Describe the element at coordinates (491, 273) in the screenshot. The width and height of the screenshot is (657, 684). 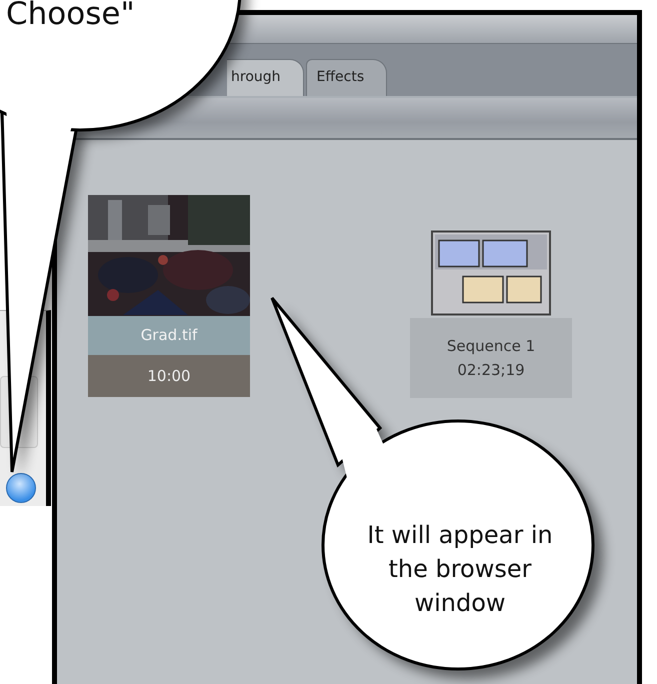
I see `sequence-icon` at that location.